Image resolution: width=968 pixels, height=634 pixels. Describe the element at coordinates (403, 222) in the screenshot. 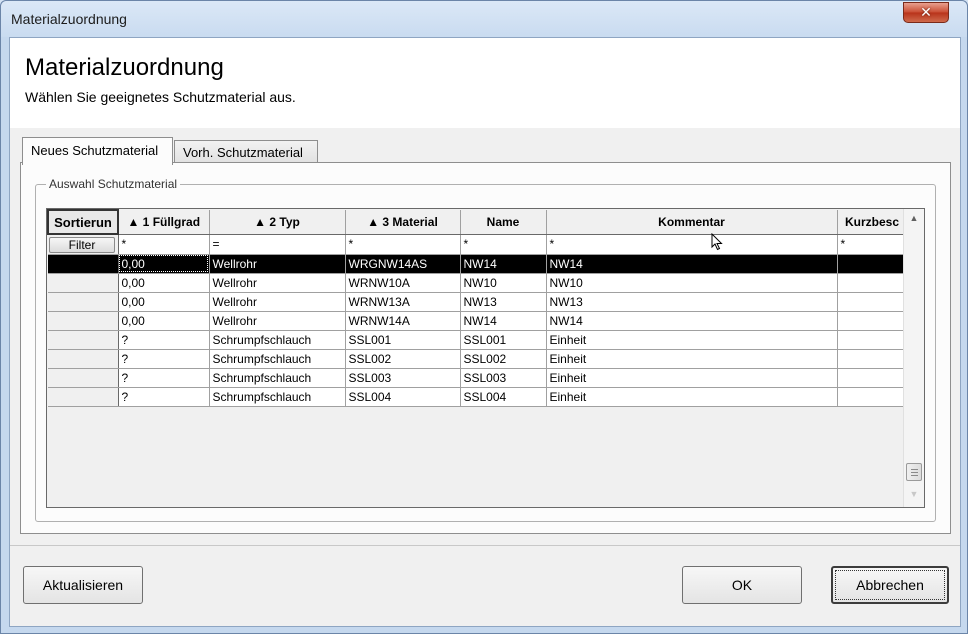

I see `column-header-material: ▲ 3 Material` at that location.